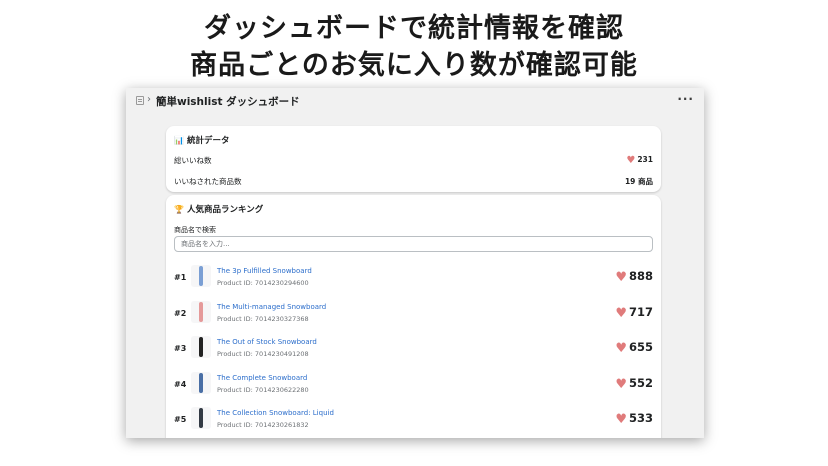 This screenshot has width=828, height=466. Describe the element at coordinates (638, 181) in the screenshot. I see `liked-products-value: 19 商品` at that location.